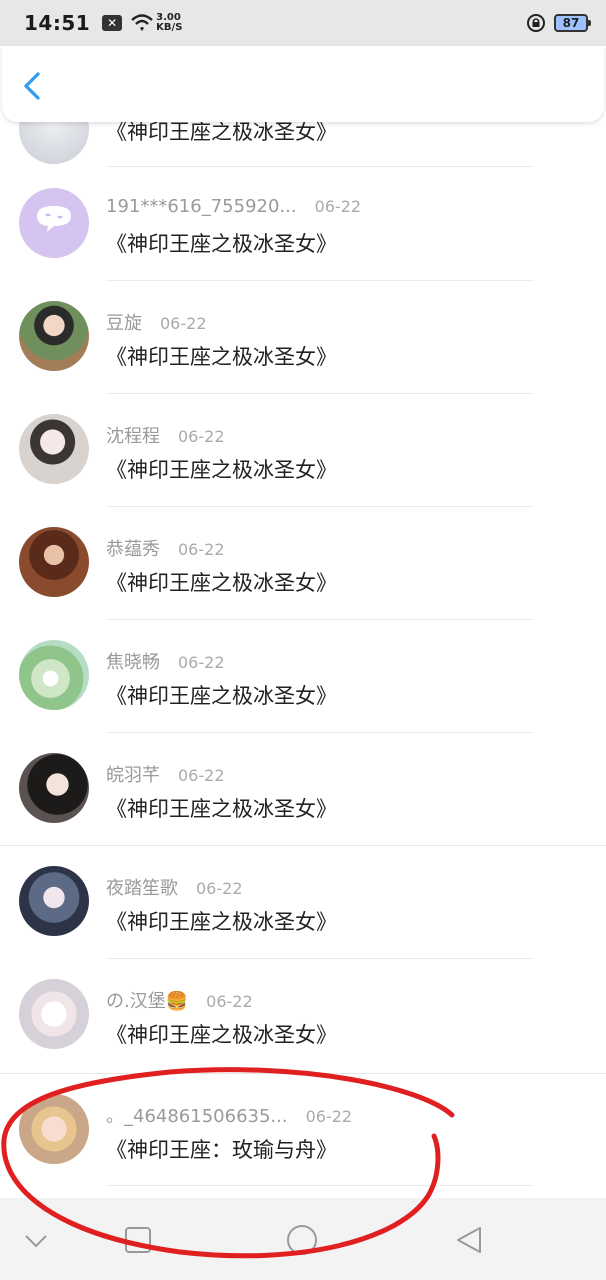 This screenshot has width=606, height=1280. Describe the element at coordinates (303, 563) in the screenshot. I see `list-item: 恭蕴秀 06-22 《神印王座之极冰圣女》` at that location.